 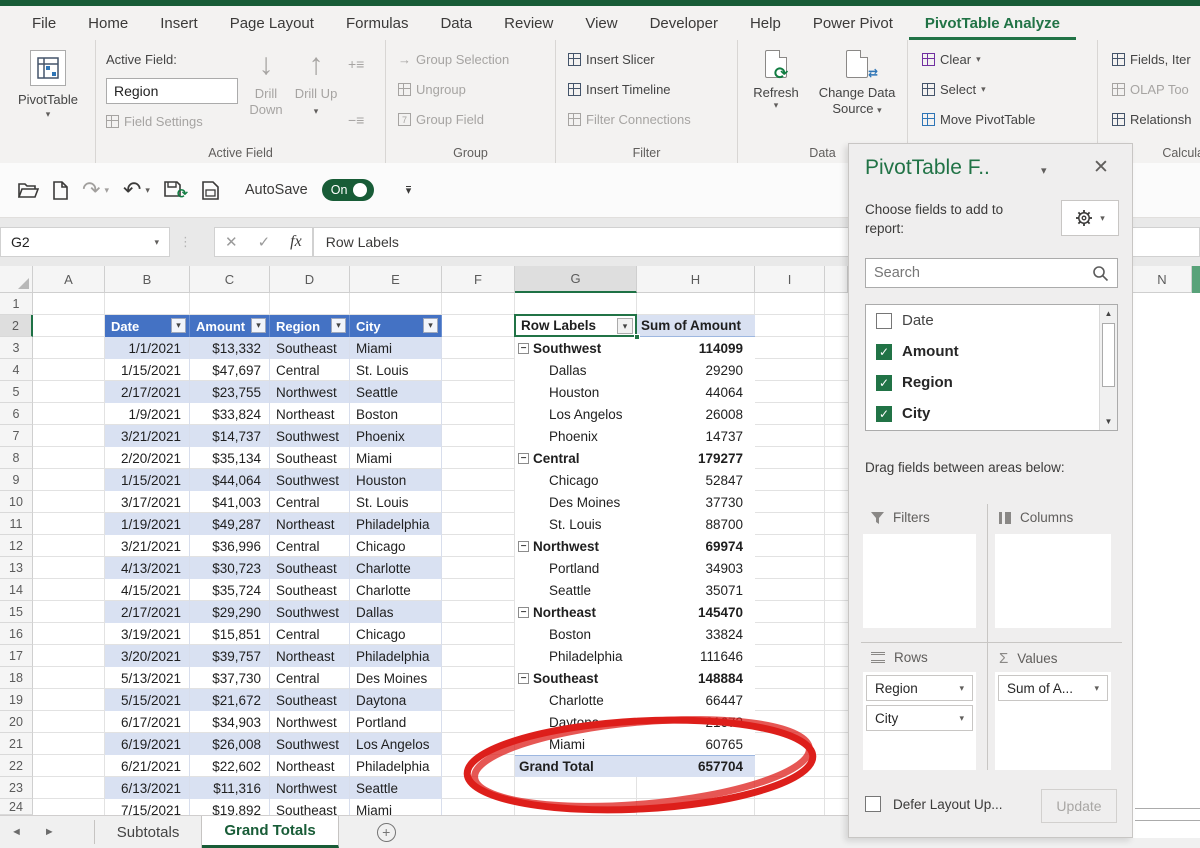 I want to click on open-file-button, so click(x=28, y=190).